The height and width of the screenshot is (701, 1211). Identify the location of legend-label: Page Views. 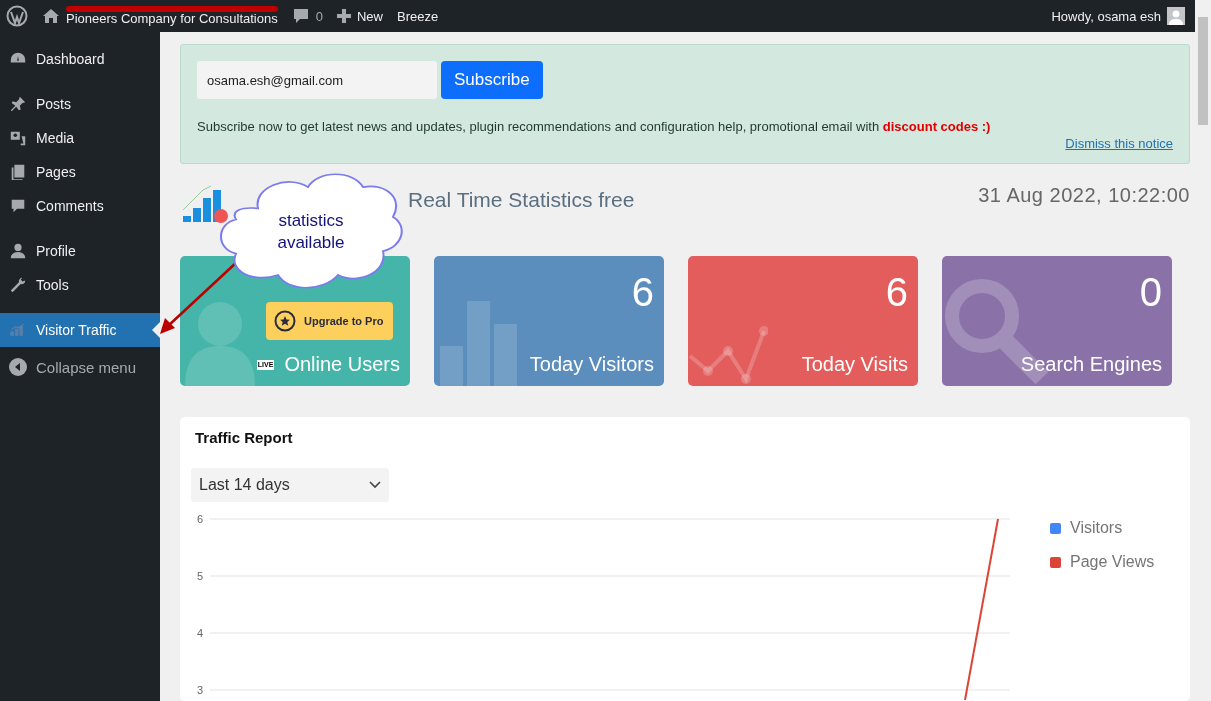
(1112, 562).